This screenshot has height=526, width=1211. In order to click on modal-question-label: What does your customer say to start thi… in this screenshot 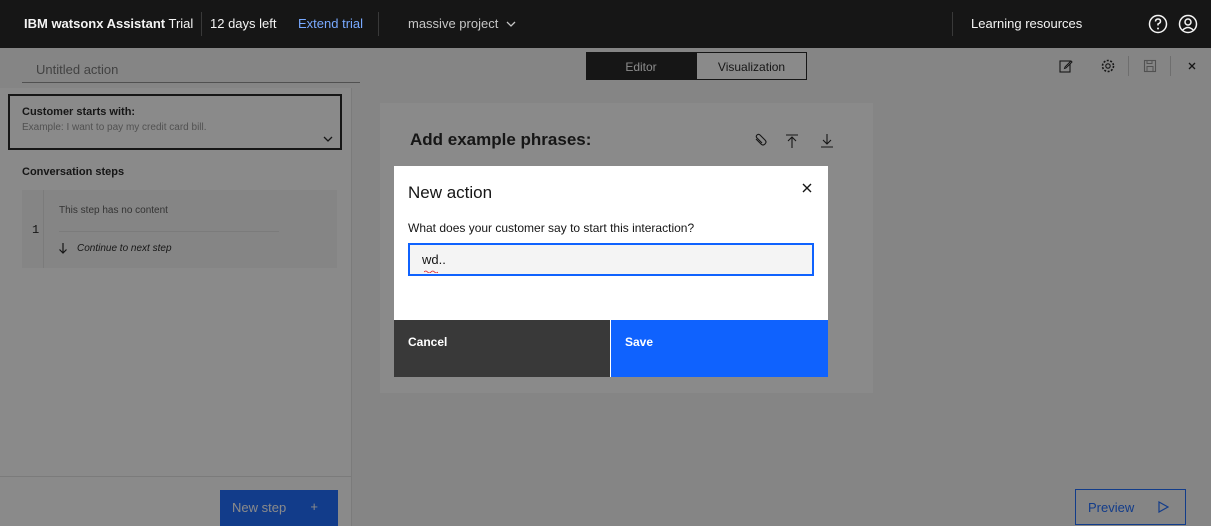, I will do `click(551, 228)`.